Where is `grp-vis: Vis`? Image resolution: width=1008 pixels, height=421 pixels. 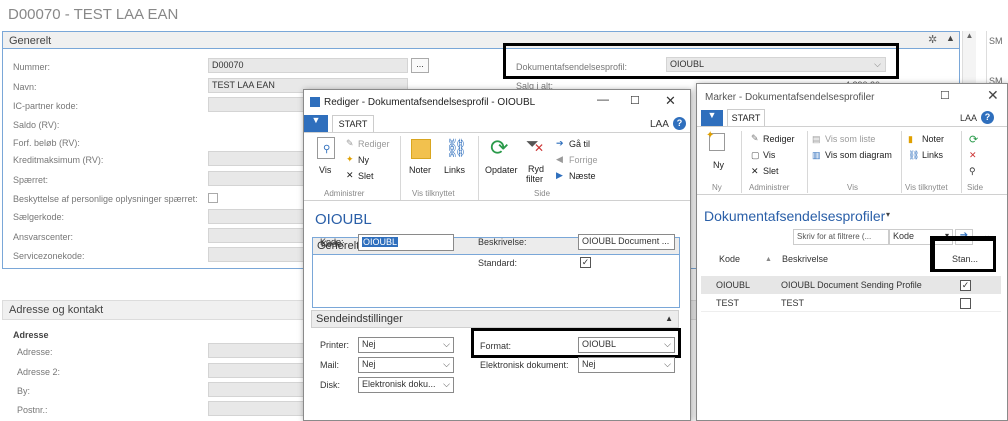
grp-vis: Vis is located at coordinates (852, 187).